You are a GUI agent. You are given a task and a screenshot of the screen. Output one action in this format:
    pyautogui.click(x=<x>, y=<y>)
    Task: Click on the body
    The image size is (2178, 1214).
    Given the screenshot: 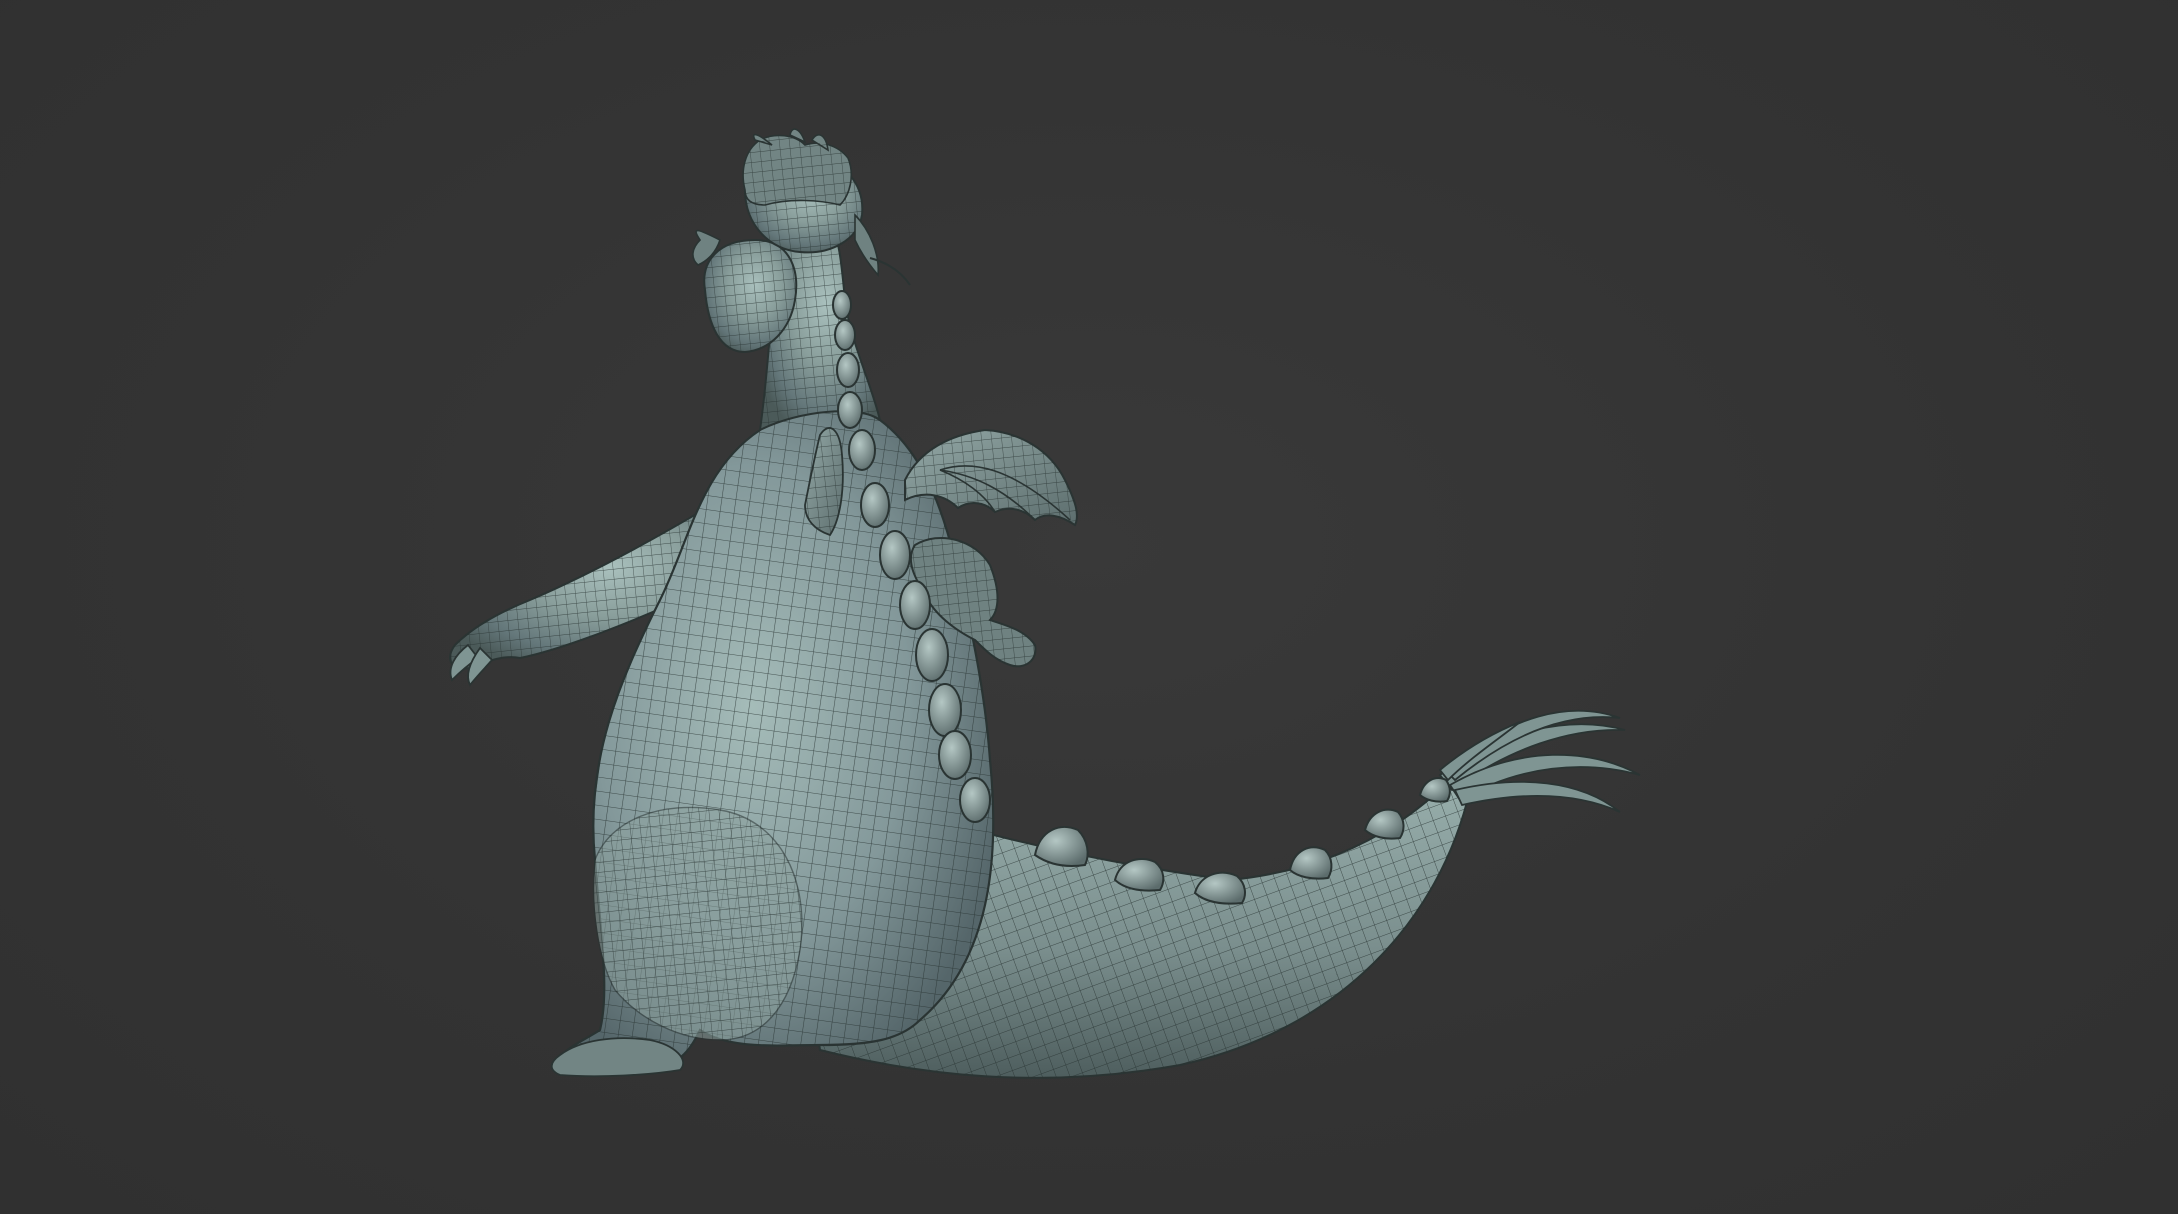 What is the action you would take?
    pyautogui.click(x=772, y=741)
    